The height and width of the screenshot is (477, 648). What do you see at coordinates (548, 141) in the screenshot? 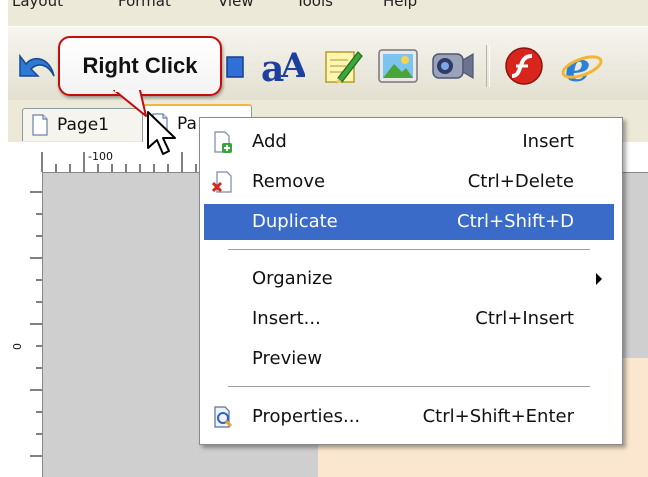
I see `menu-item-shortcut: Insert` at bounding box center [548, 141].